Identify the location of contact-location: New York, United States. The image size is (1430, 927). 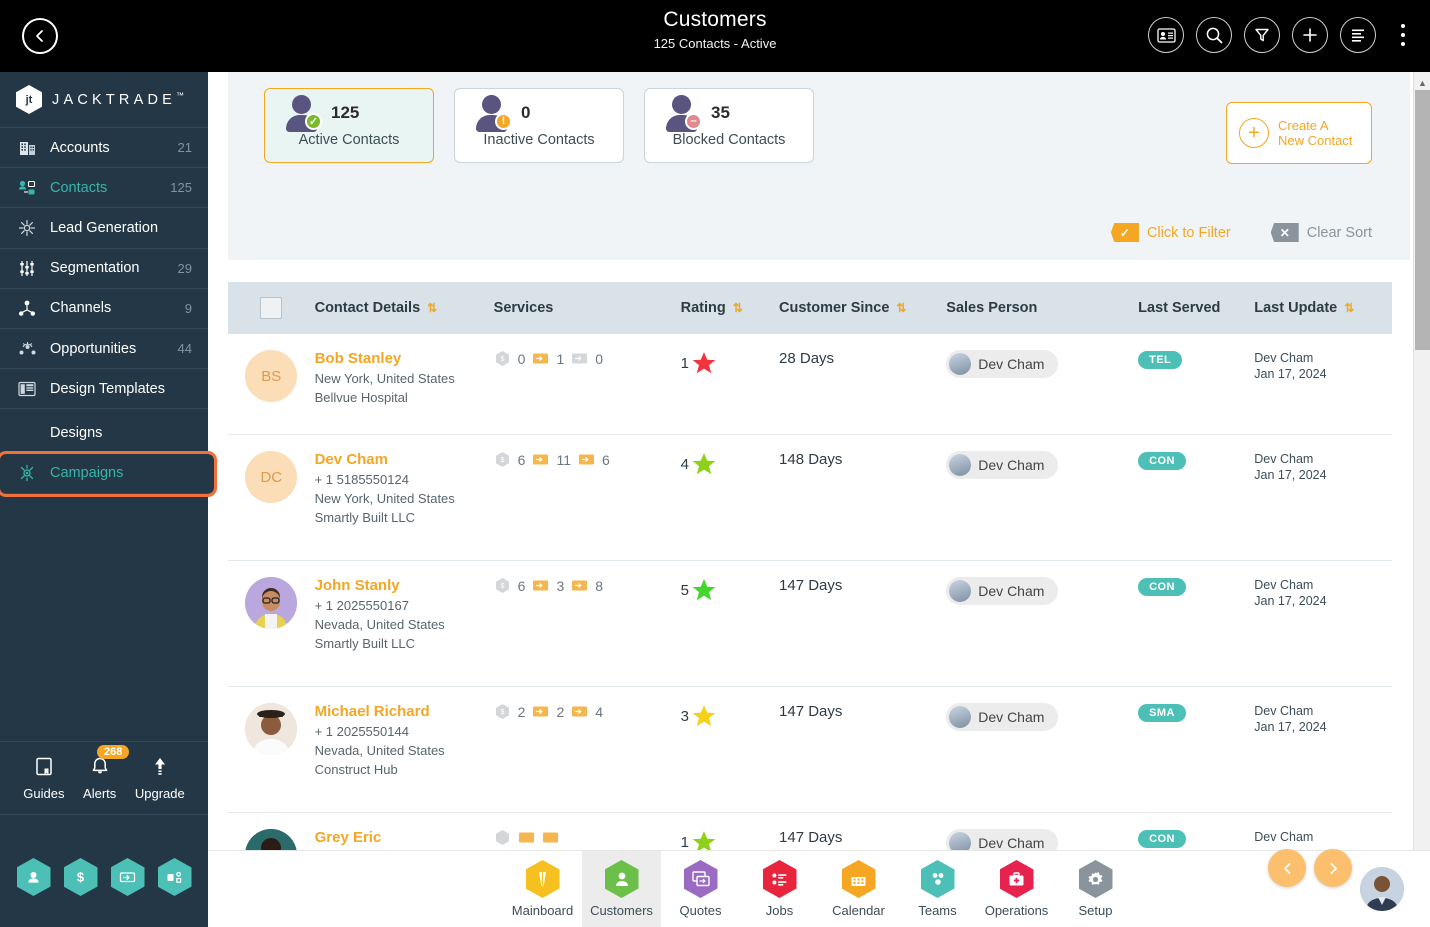
(384, 498).